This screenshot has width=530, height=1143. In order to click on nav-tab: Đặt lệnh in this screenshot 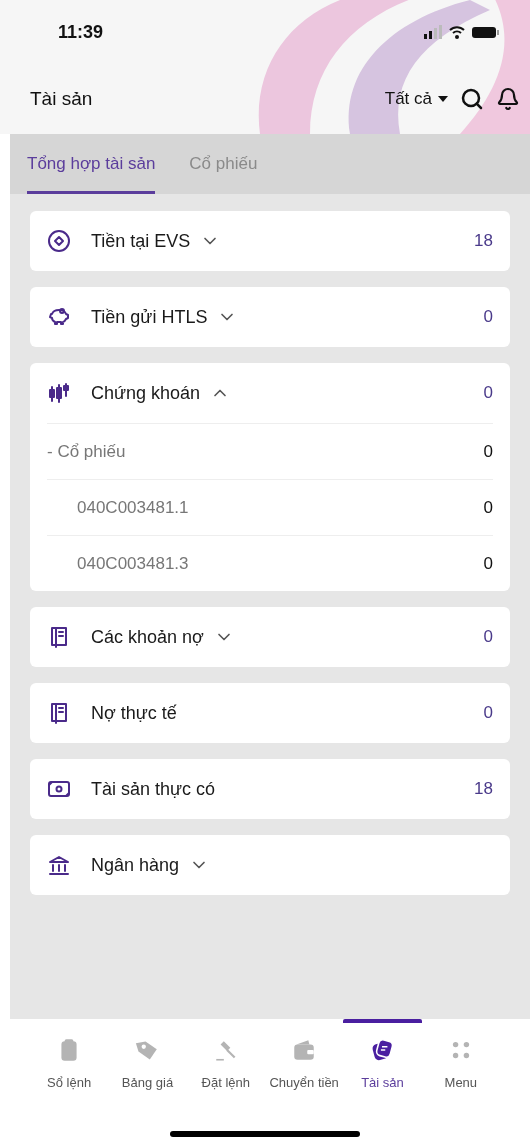, I will do `click(225, 1056)`.